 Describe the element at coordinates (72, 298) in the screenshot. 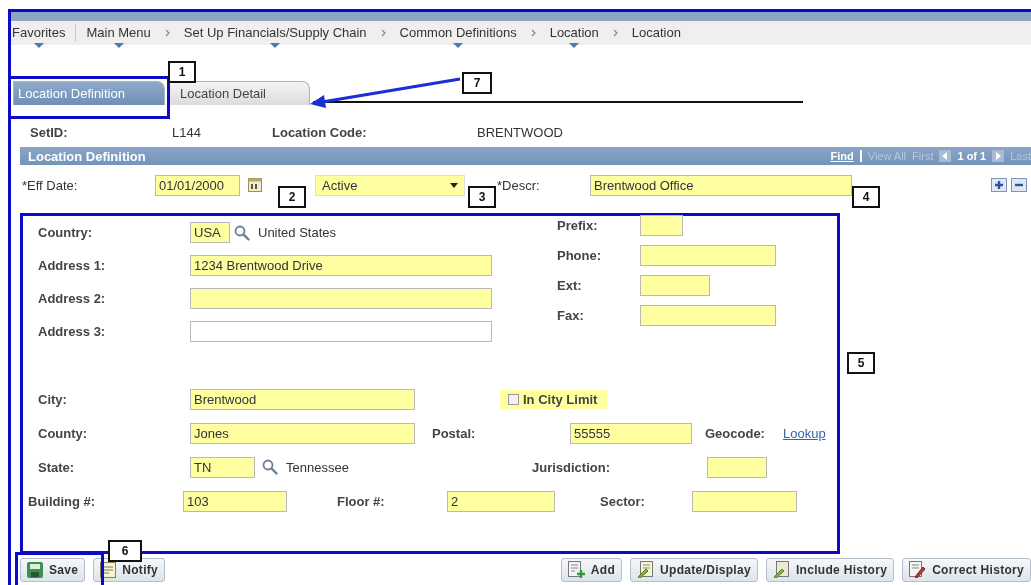

I see `field-label: Address 2:` at that location.